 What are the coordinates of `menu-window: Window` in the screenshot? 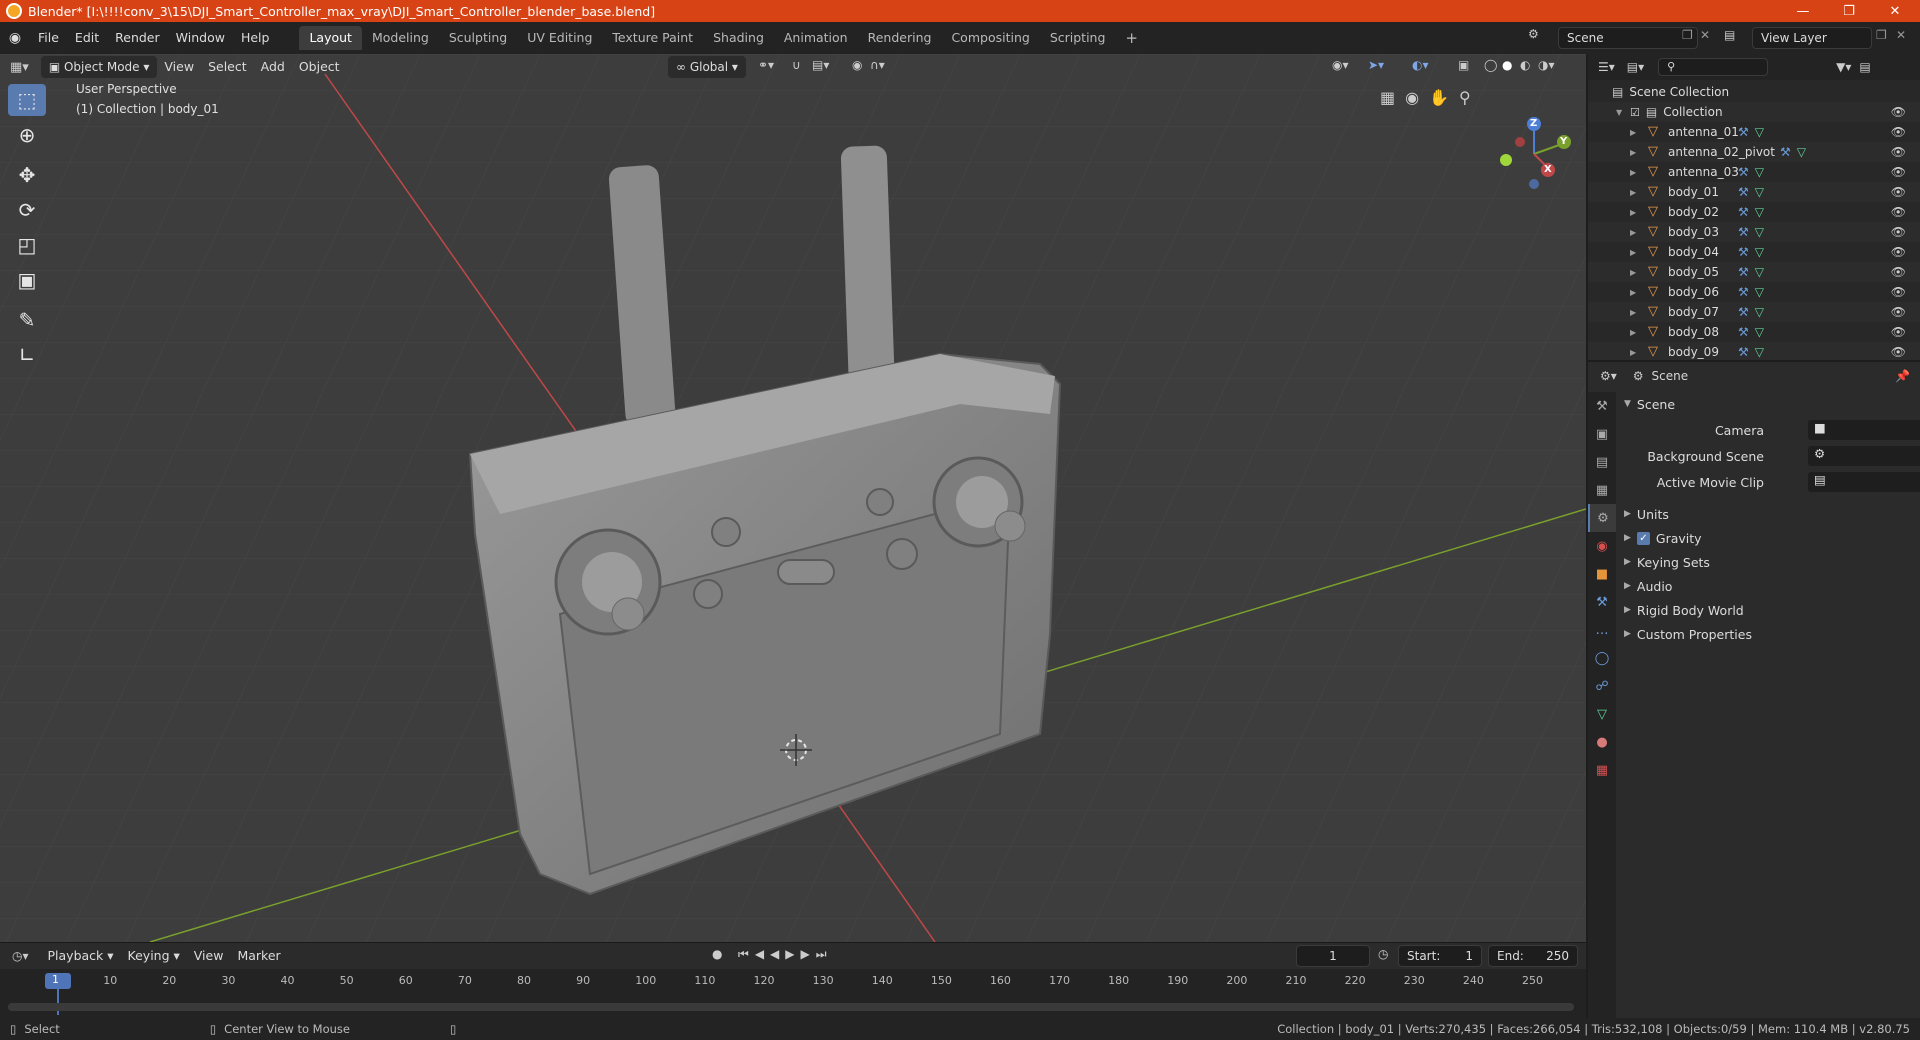 It's located at (200, 38).